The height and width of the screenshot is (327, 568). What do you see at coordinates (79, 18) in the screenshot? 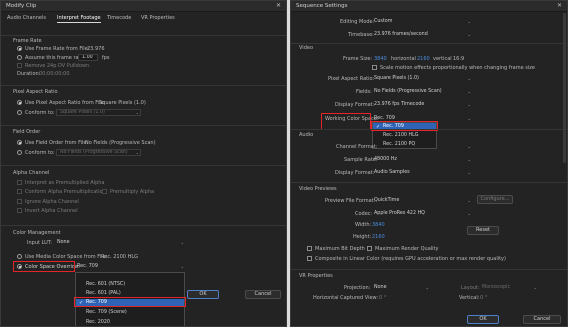
I see `tab-interpret-footage: Interpret Footage` at bounding box center [79, 18].